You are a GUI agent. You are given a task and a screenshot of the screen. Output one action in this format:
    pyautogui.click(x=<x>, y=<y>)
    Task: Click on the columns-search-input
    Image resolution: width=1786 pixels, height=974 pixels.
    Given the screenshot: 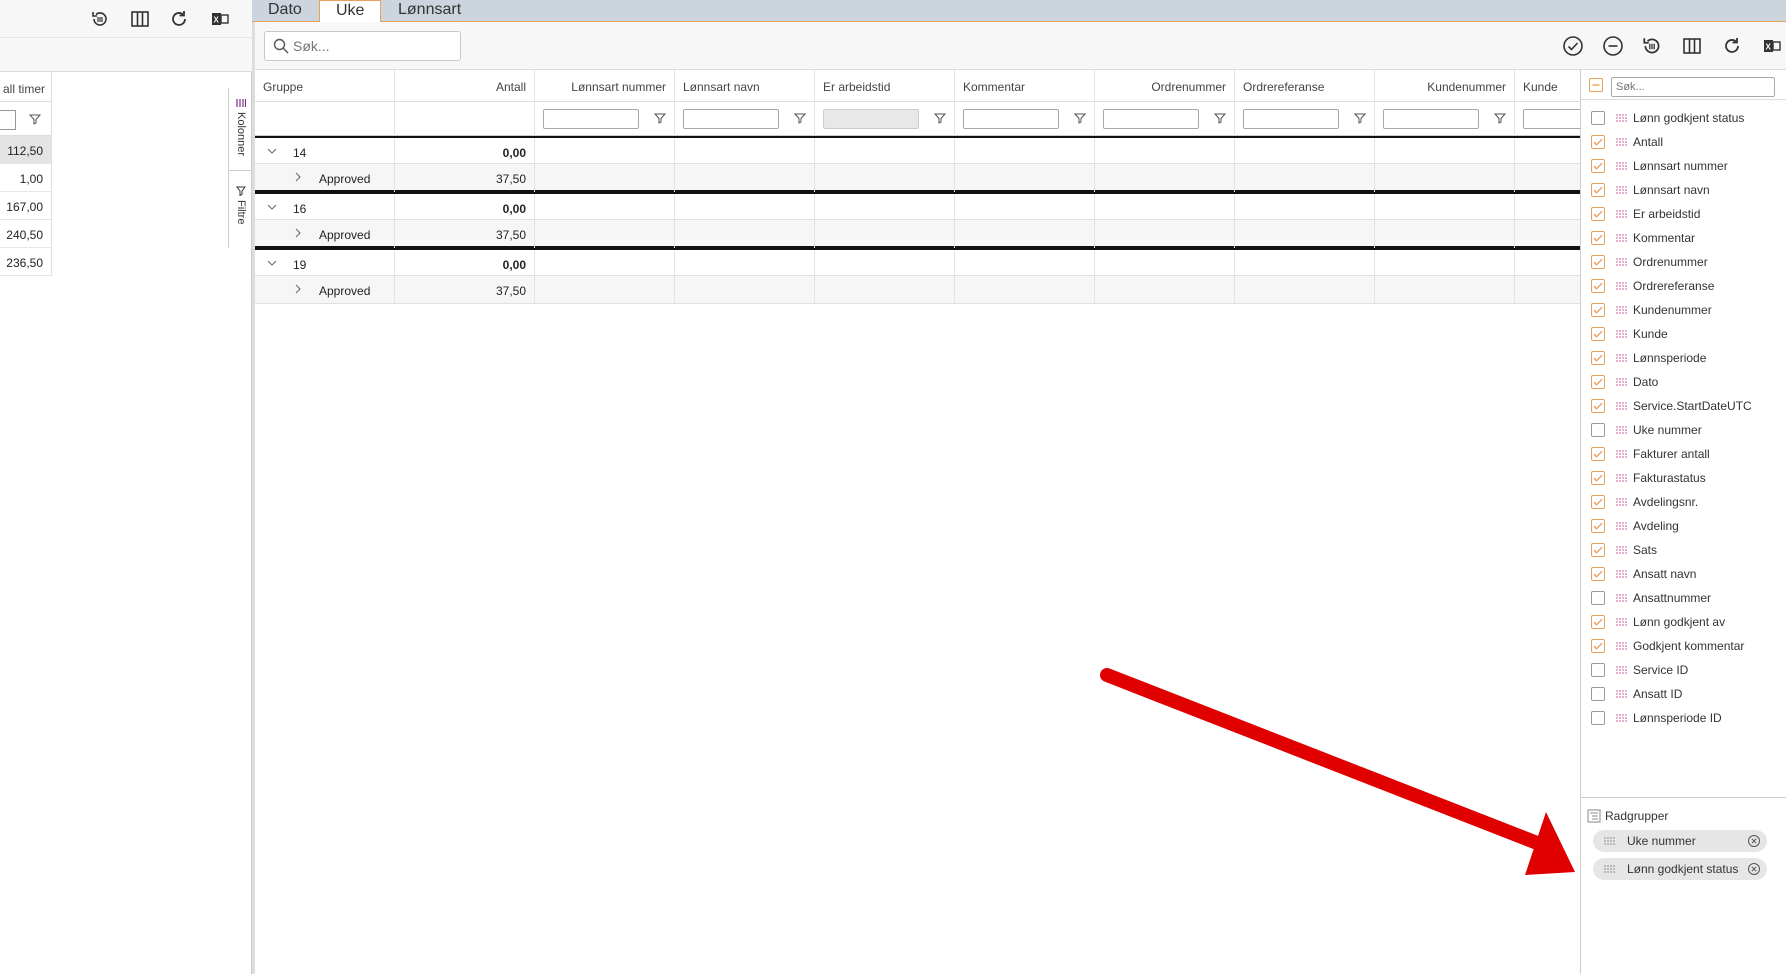 What is the action you would take?
    pyautogui.click(x=1693, y=87)
    